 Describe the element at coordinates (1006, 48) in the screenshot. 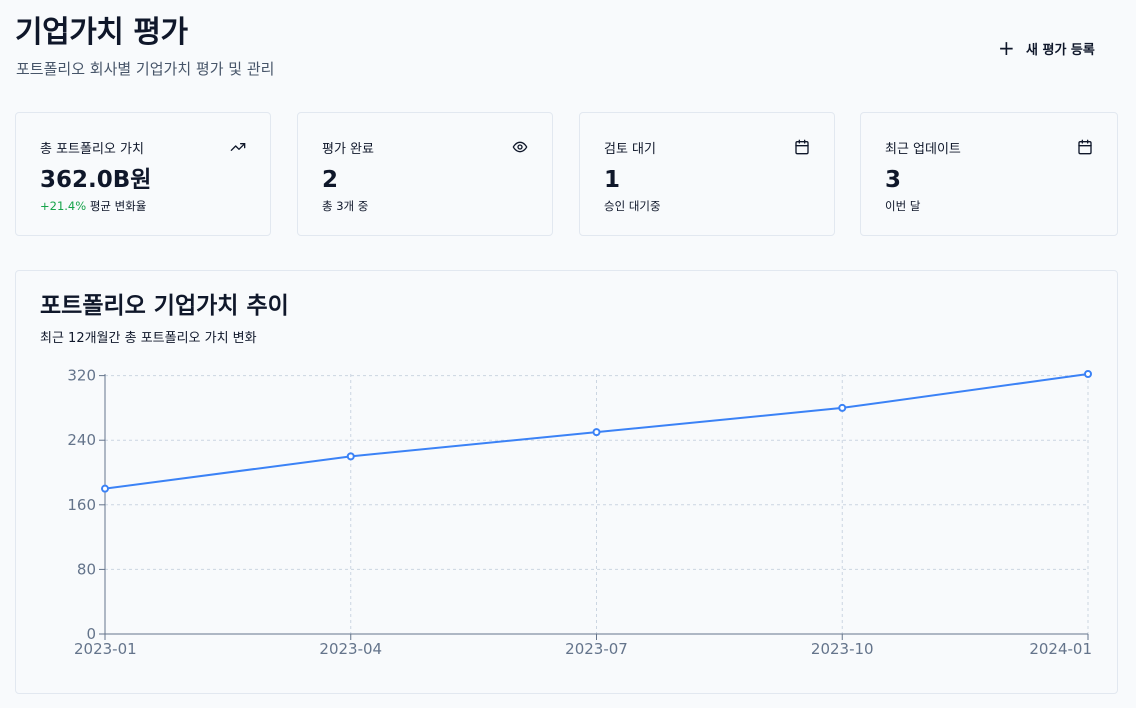

I see `plus-icon: +` at that location.